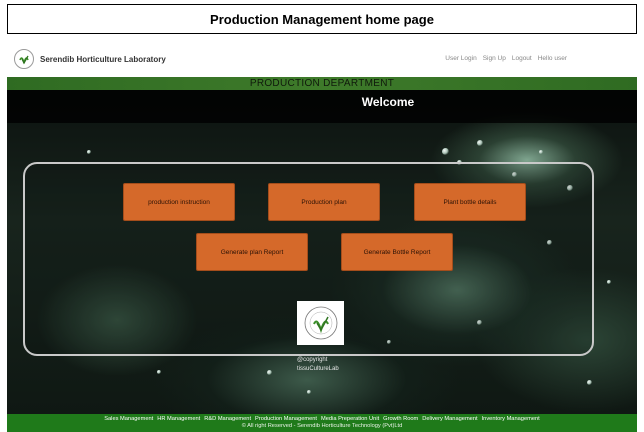 The width and height of the screenshot is (644, 432). What do you see at coordinates (324, 202) in the screenshot?
I see `production-plan-button: Production plan` at bounding box center [324, 202].